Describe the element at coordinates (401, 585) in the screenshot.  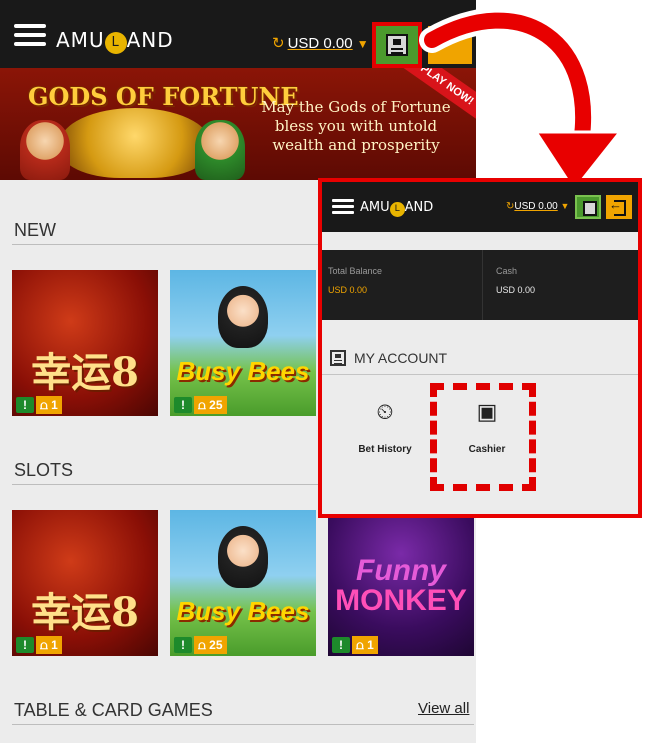
I see `game-title: Funny MONKEY` at that location.